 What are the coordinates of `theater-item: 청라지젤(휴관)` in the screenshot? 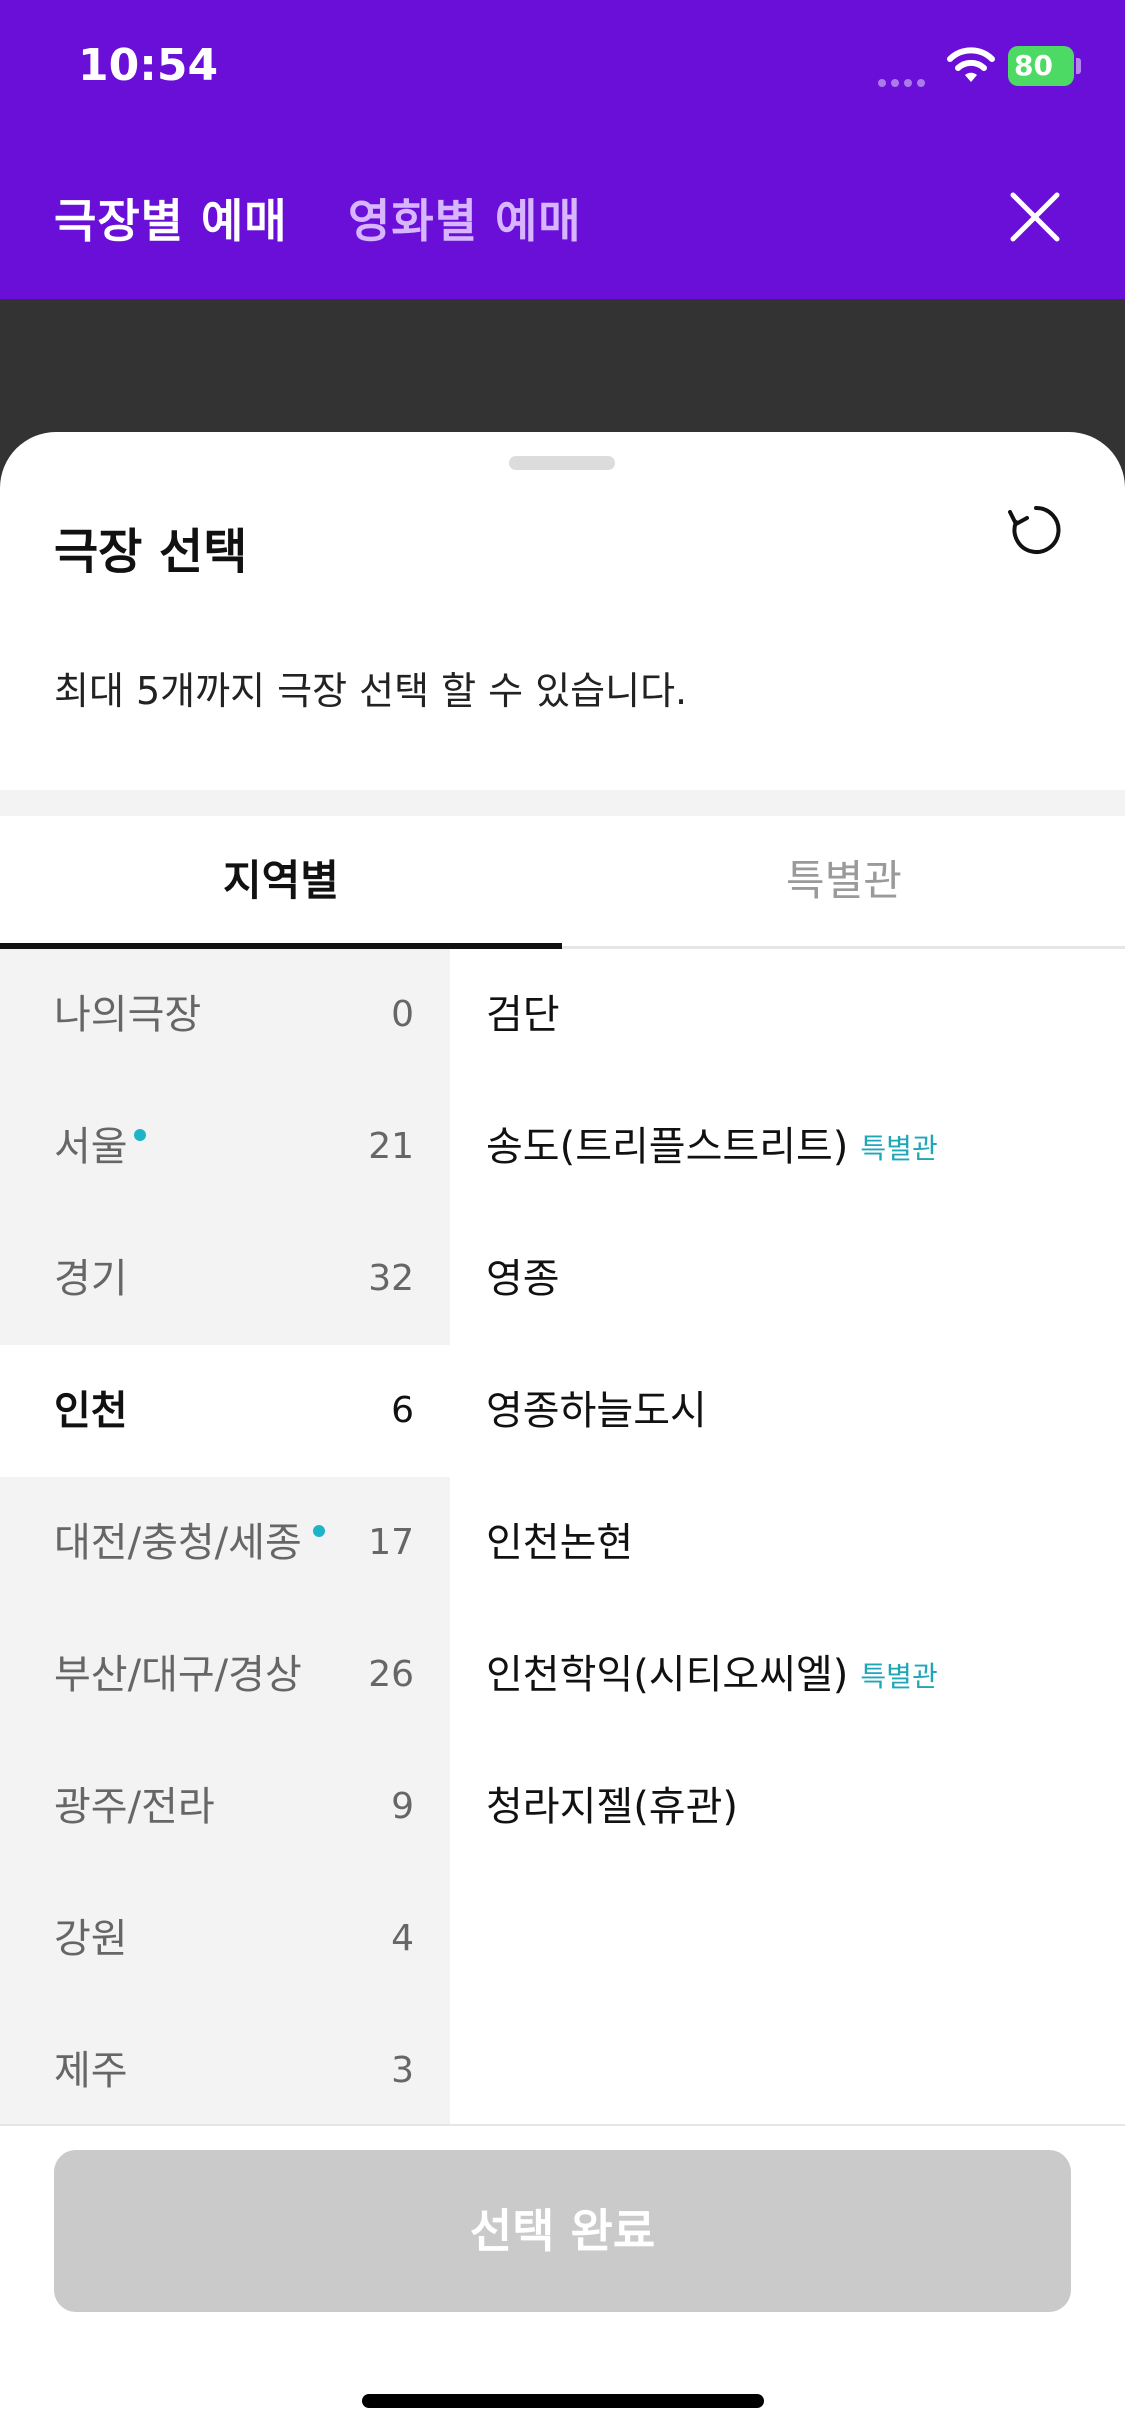 It's located at (787, 1807).